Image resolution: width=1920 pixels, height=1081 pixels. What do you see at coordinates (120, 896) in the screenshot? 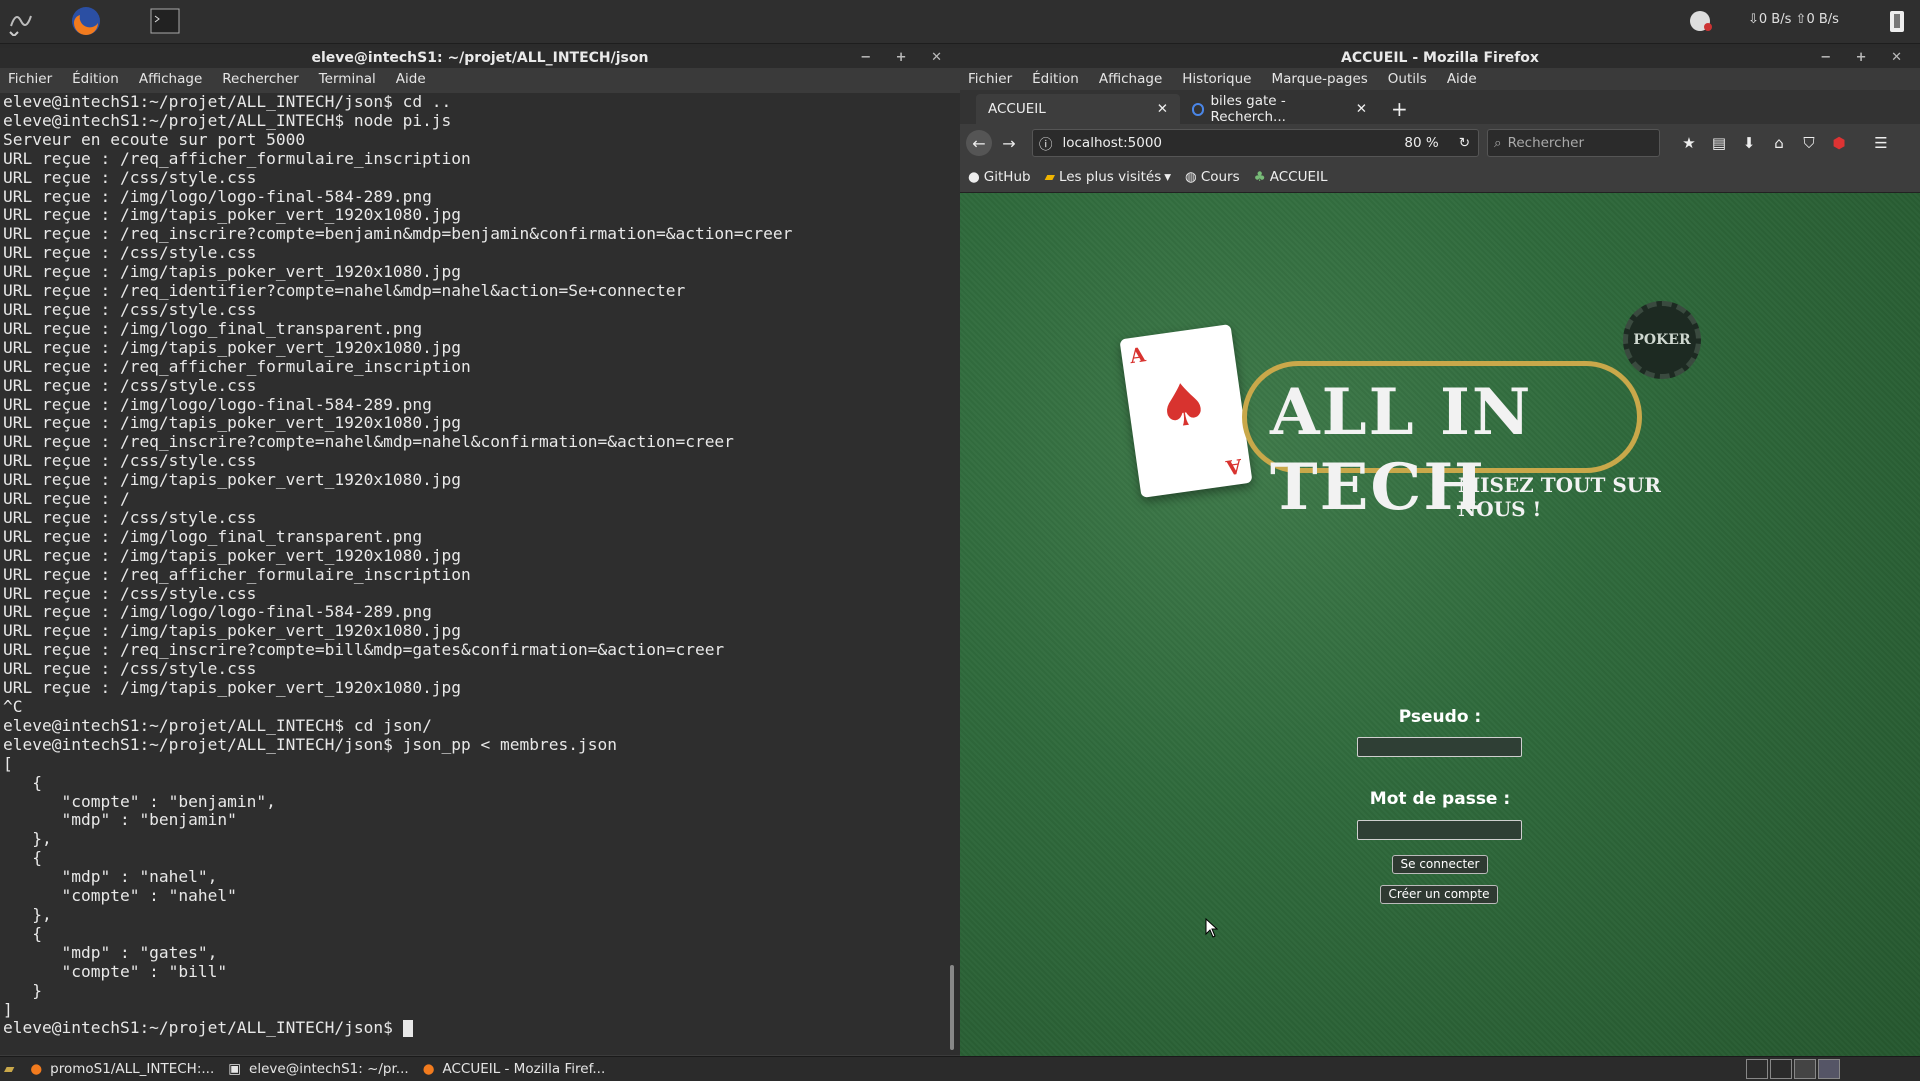
I see `terminal-line: "compte" : "nahel"` at bounding box center [120, 896].